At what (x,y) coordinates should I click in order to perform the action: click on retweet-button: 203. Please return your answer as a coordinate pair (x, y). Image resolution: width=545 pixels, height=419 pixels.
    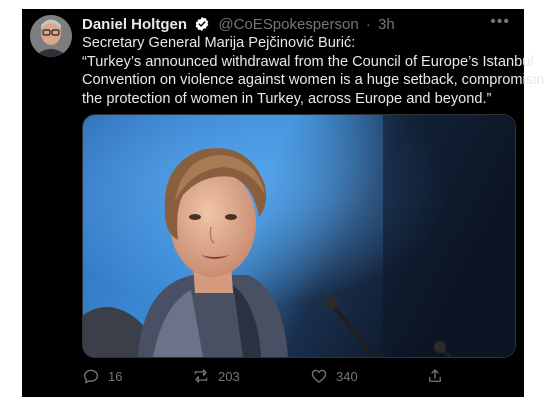
    Looking at the image, I should click on (216, 376).